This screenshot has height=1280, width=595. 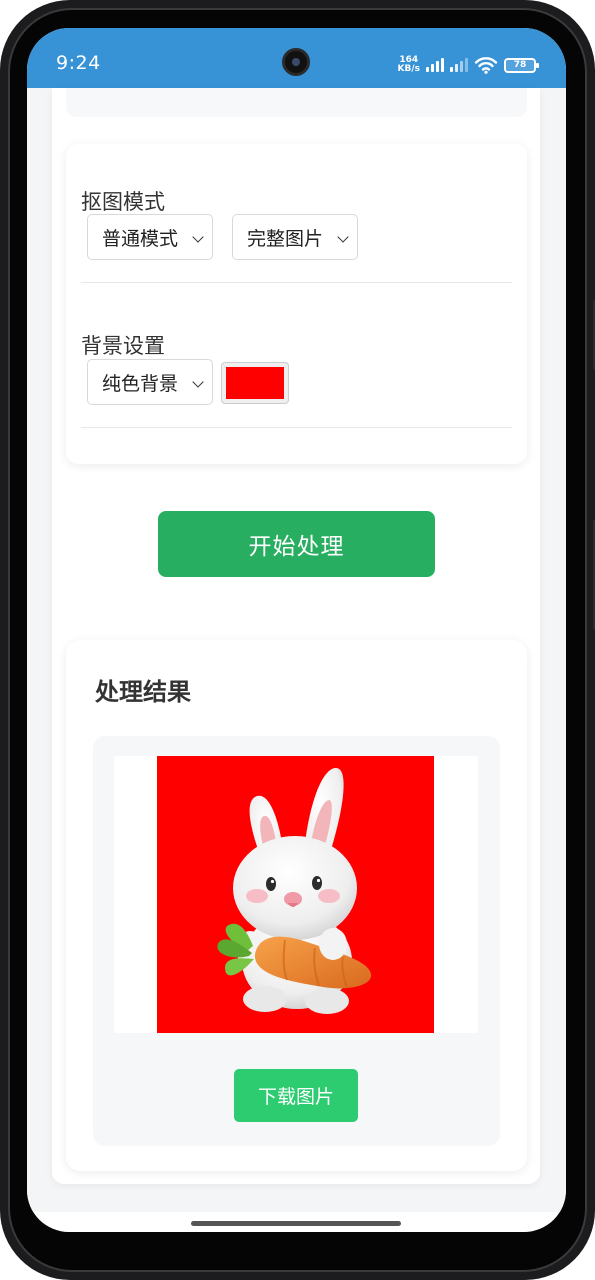 What do you see at coordinates (285, 238) in the screenshot?
I see `output-select-value: 完整图片` at bounding box center [285, 238].